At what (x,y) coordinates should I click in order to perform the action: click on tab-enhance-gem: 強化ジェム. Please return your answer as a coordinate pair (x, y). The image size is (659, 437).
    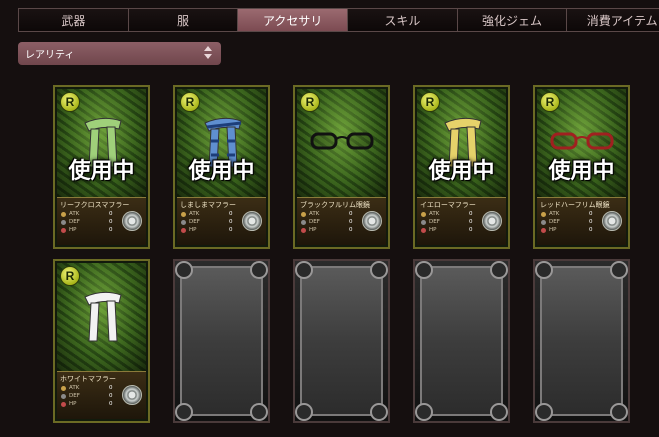
    Looking at the image, I should click on (512, 20).